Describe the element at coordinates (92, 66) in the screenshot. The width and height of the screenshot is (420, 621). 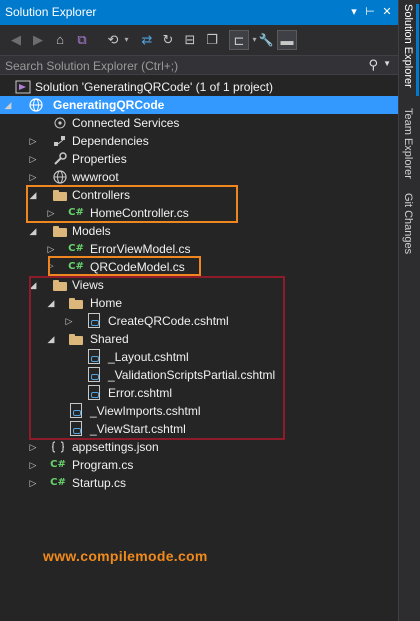
I see `search-placeholder: Search Solution Explorer (Ctrl+;)` at that location.